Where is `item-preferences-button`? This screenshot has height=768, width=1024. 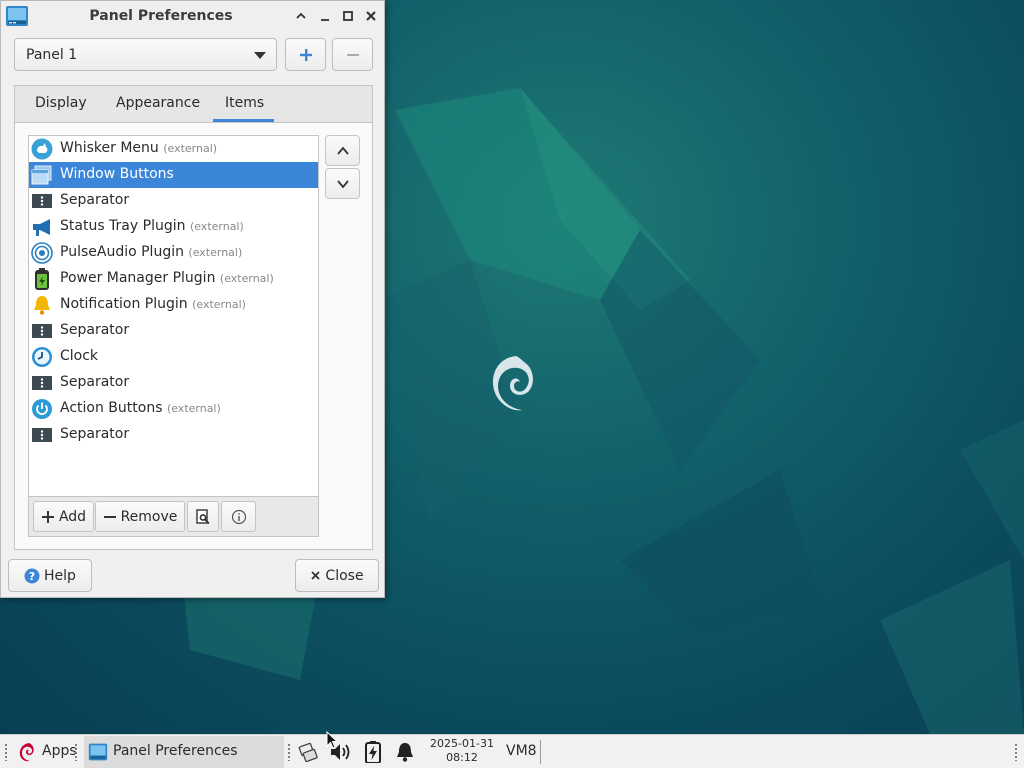 item-preferences-button is located at coordinates (203, 516).